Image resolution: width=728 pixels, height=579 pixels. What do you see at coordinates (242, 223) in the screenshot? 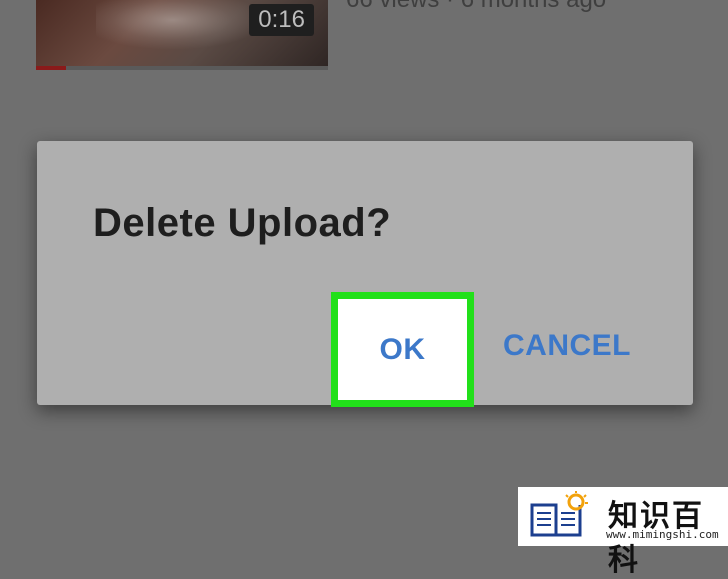
I see `dialog-title: Delete Upload?` at bounding box center [242, 223].